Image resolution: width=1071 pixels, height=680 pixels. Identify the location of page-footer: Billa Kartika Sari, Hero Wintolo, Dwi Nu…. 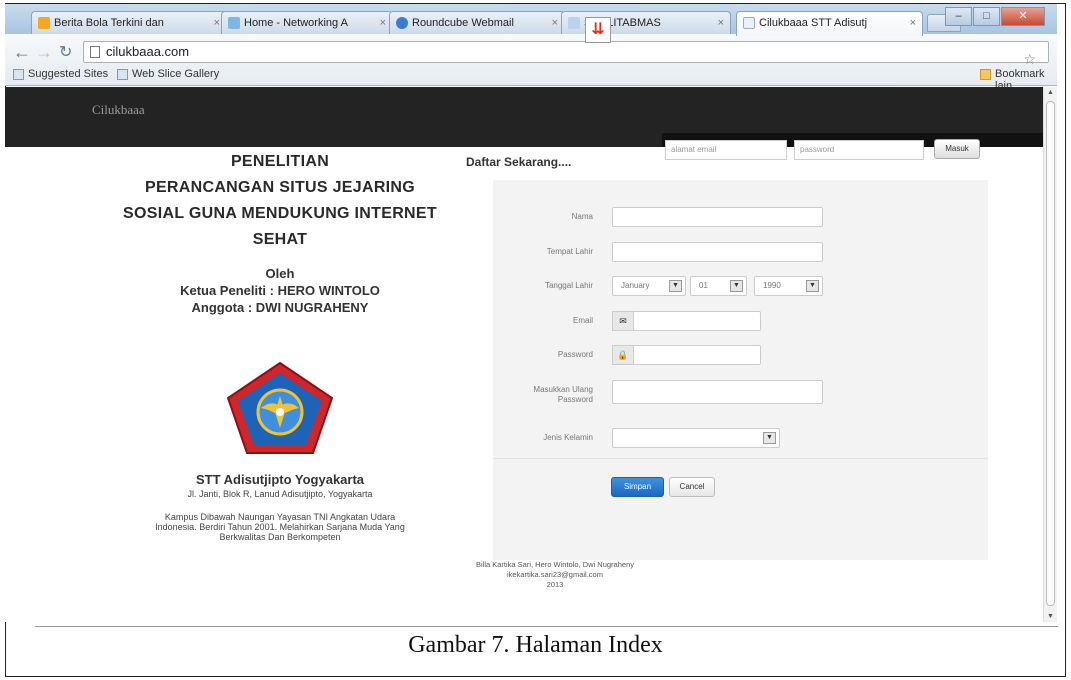
(555, 575).